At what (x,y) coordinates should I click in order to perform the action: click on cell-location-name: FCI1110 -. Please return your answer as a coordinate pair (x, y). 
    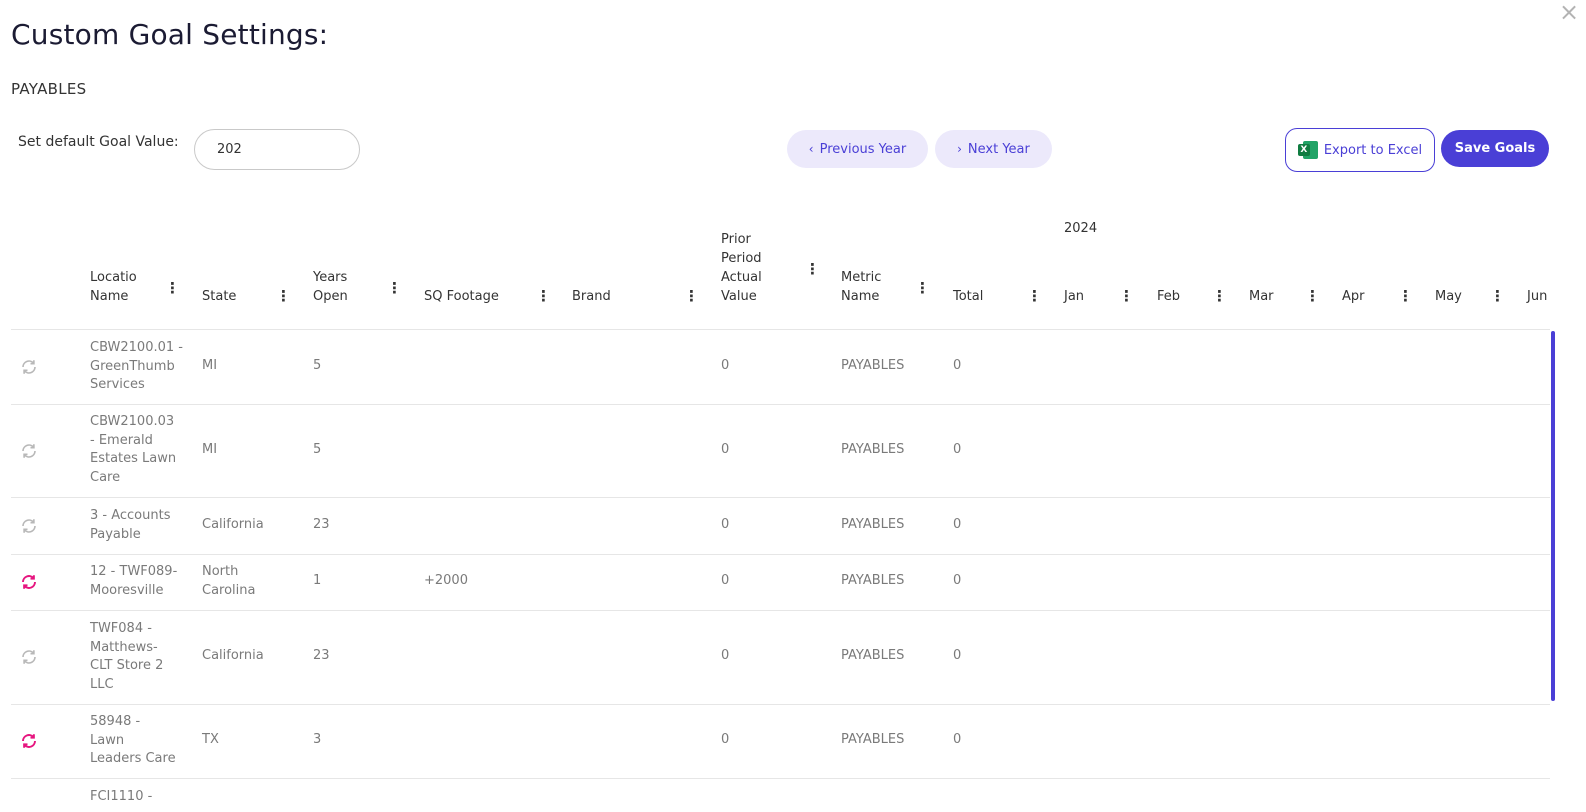
    Looking at the image, I should click on (121, 796).